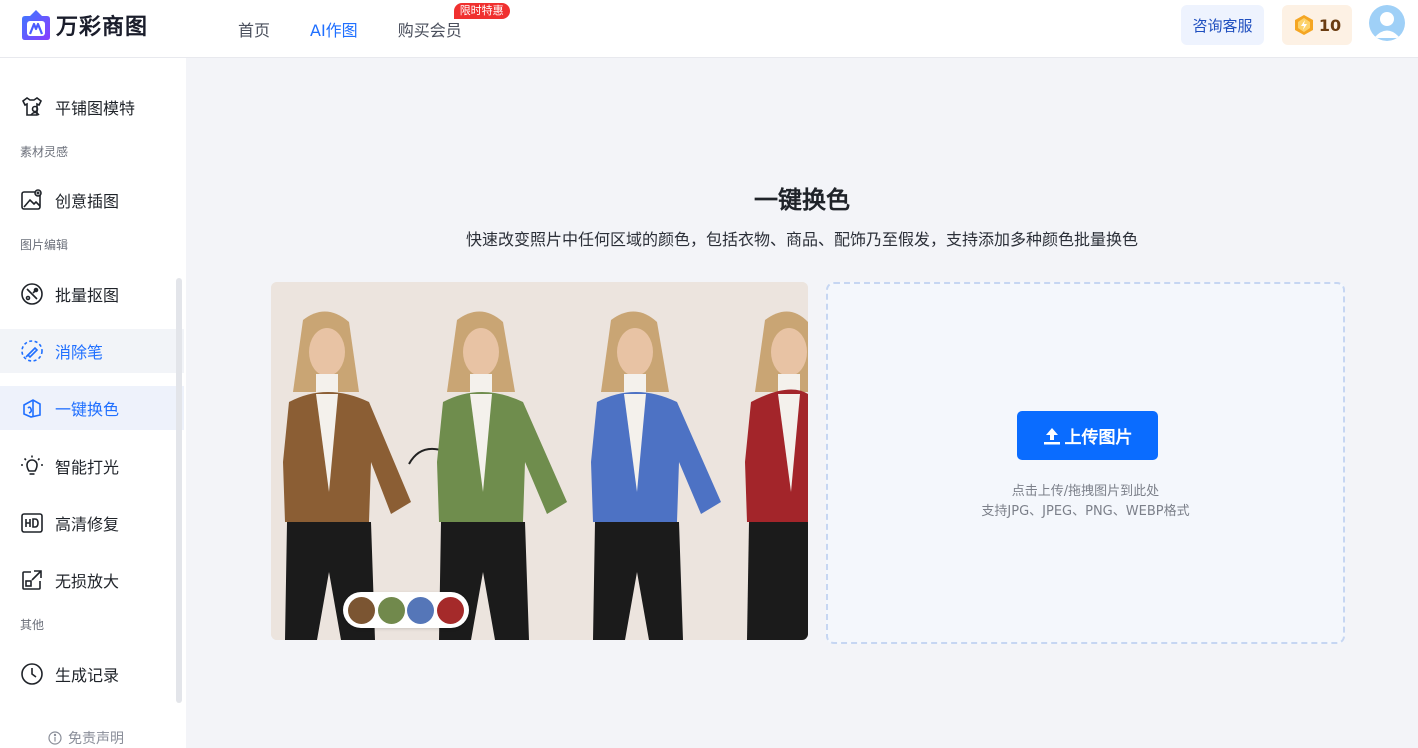  I want to click on avatar-icon, so click(1387, 23).